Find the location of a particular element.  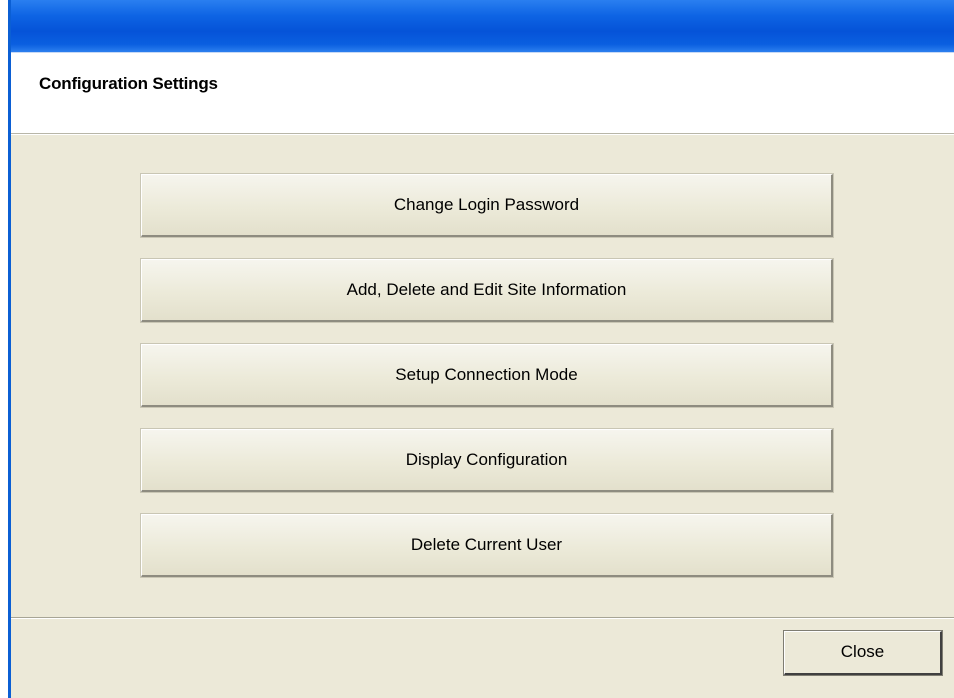

title-bar is located at coordinates (482, 26).